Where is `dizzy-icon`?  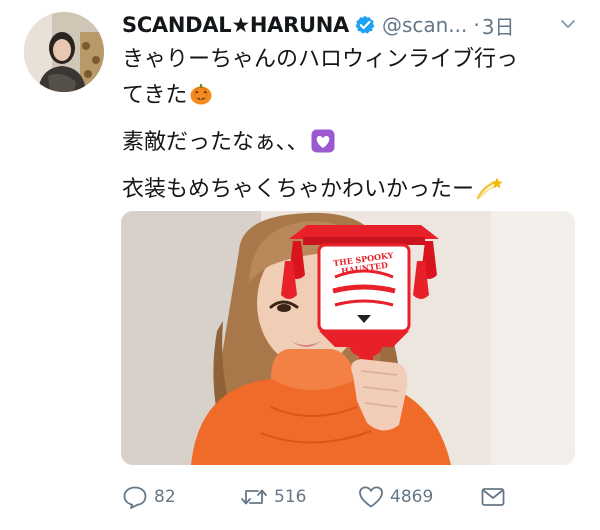
dizzy-icon is located at coordinates (490, 194).